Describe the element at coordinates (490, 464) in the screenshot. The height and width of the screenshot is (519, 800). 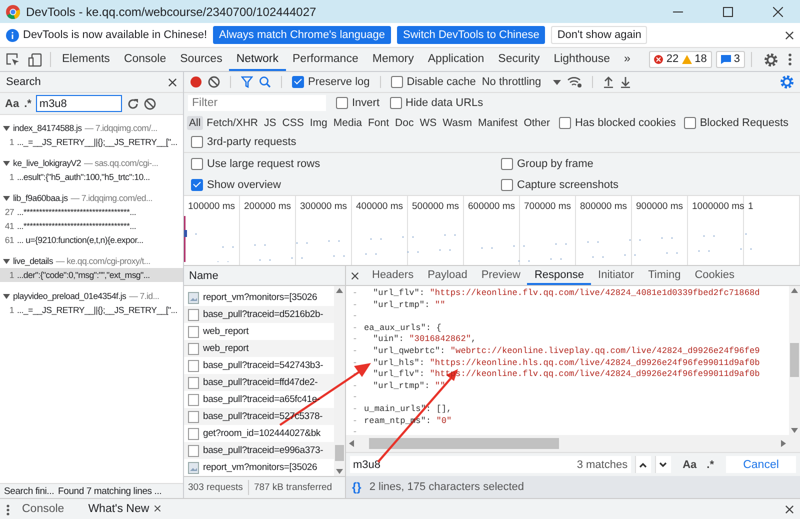
I see `find-field: m3u8 3 matches` at that location.